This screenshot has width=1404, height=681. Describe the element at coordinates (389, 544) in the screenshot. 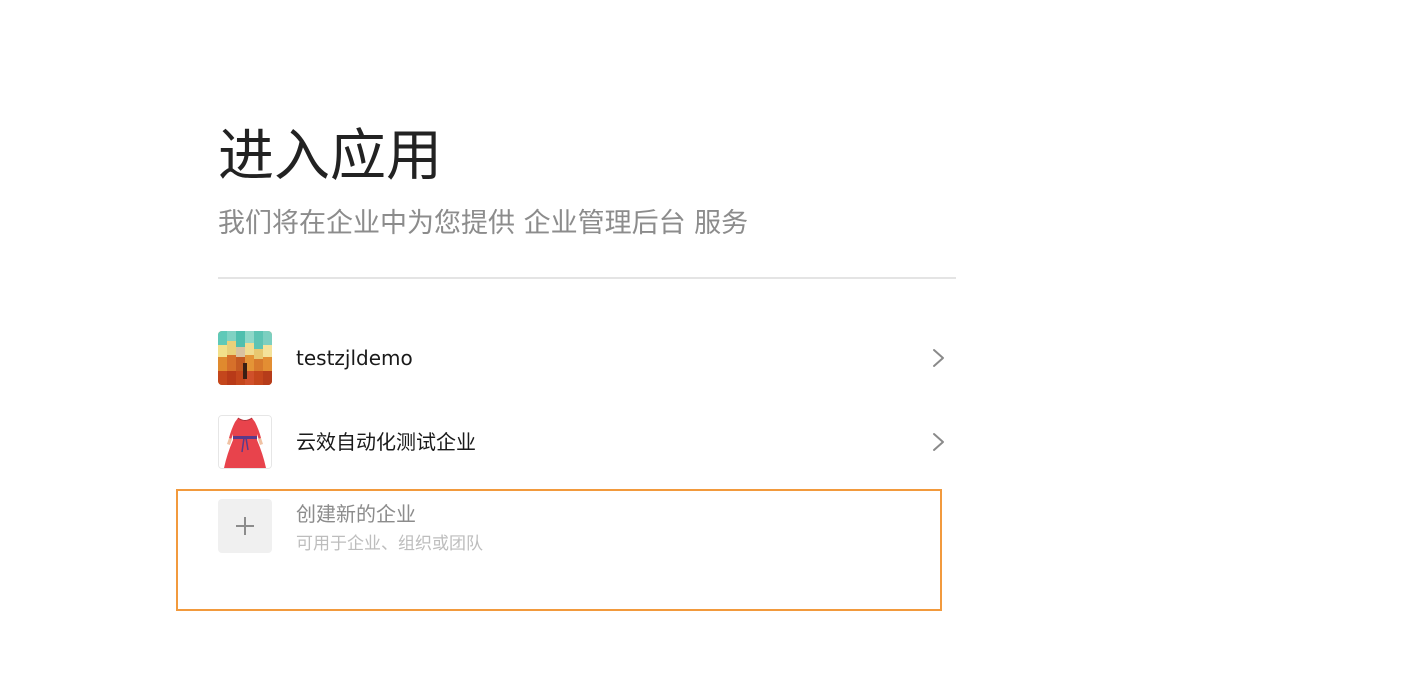

I see `create-enterprise-subtitle: 可用于企业、组织或团队` at that location.